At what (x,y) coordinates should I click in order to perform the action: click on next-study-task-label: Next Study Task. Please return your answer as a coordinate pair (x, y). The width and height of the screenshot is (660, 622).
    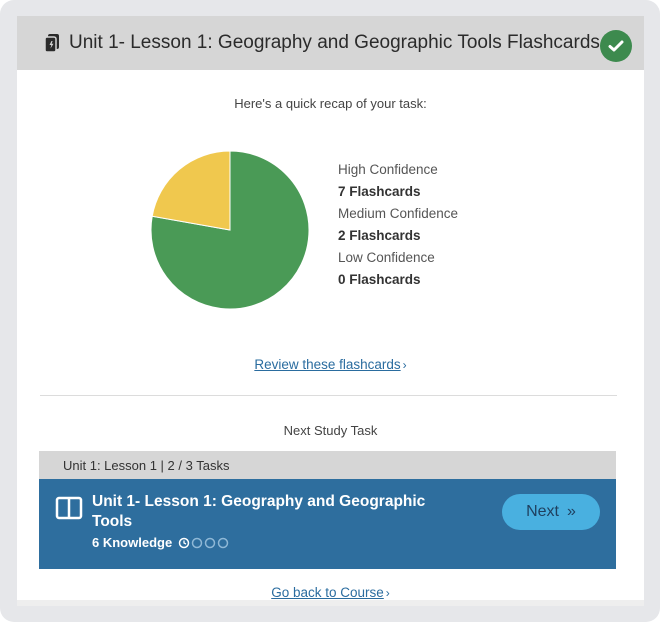
    Looking at the image, I should click on (330, 430).